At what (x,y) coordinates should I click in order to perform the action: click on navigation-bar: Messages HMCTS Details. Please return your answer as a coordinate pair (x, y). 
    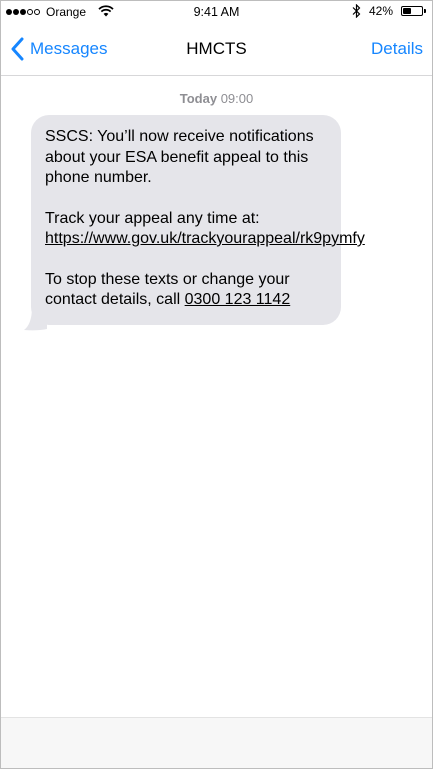
    Looking at the image, I should click on (216, 49).